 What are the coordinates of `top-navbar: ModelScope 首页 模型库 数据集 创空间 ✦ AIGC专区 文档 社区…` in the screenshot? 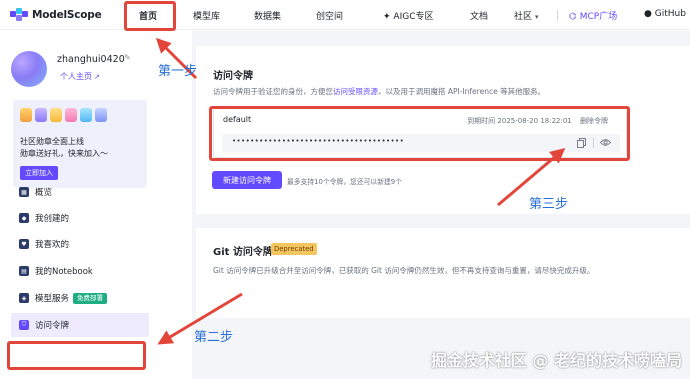 It's located at (345, 15).